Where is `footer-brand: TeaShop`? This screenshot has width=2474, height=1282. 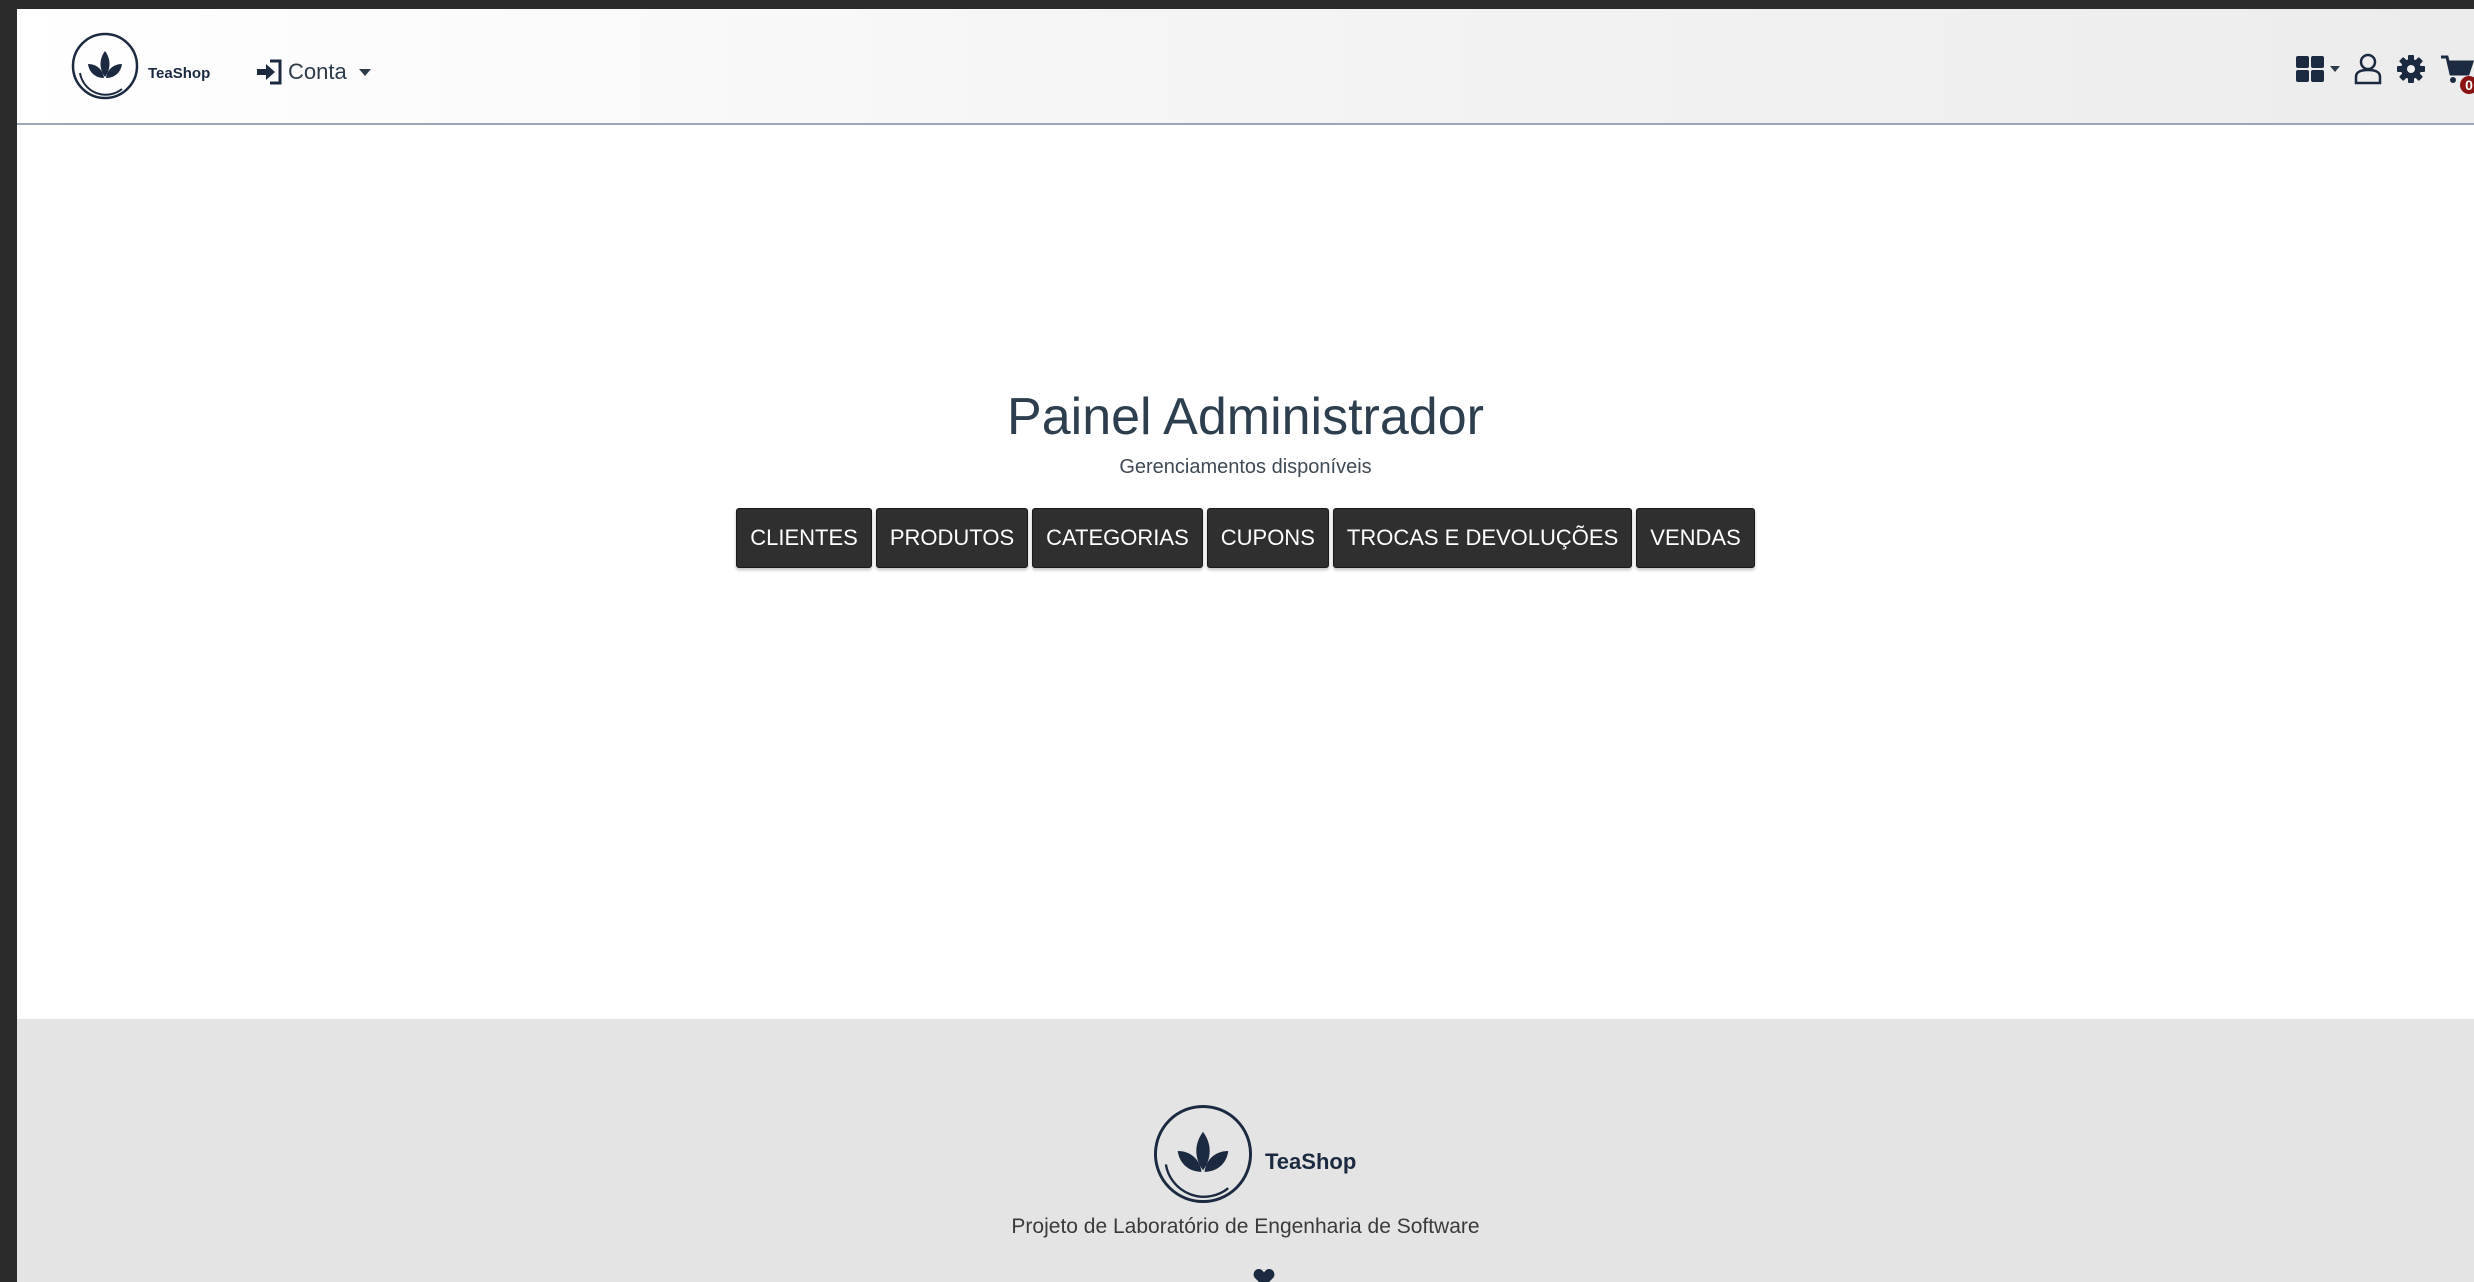 footer-brand: TeaShop is located at coordinates (1253, 1154).